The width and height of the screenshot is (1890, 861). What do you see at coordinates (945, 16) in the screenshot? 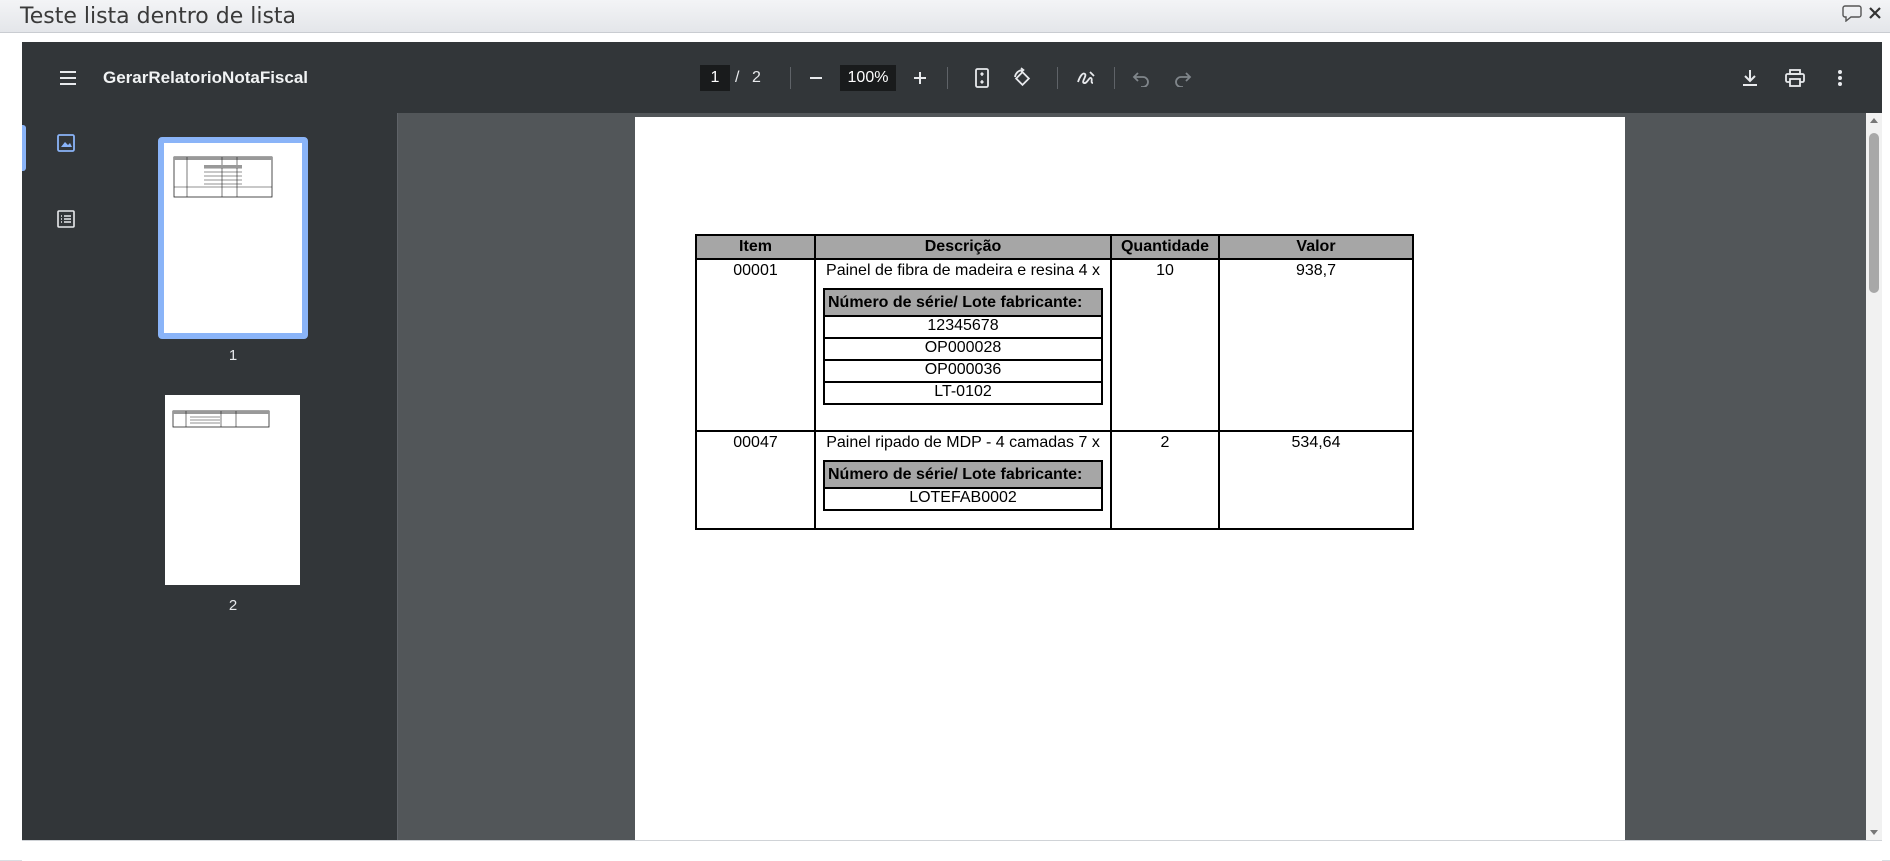
I see `dialog-titlebar: Teste lista dentro de lista` at bounding box center [945, 16].